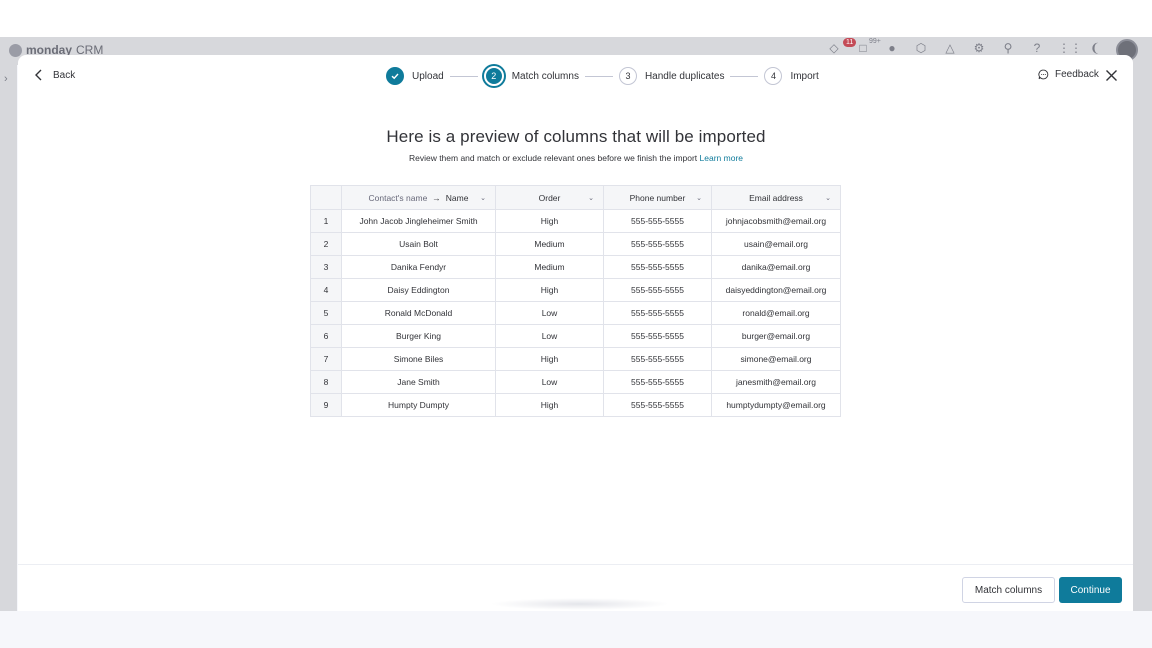 Image resolution: width=1152 pixels, height=648 pixels. What do you see at coordinates (863, 48) in the screenshot?
I see `inbox-icon: □` at bounding box center [863, 48].